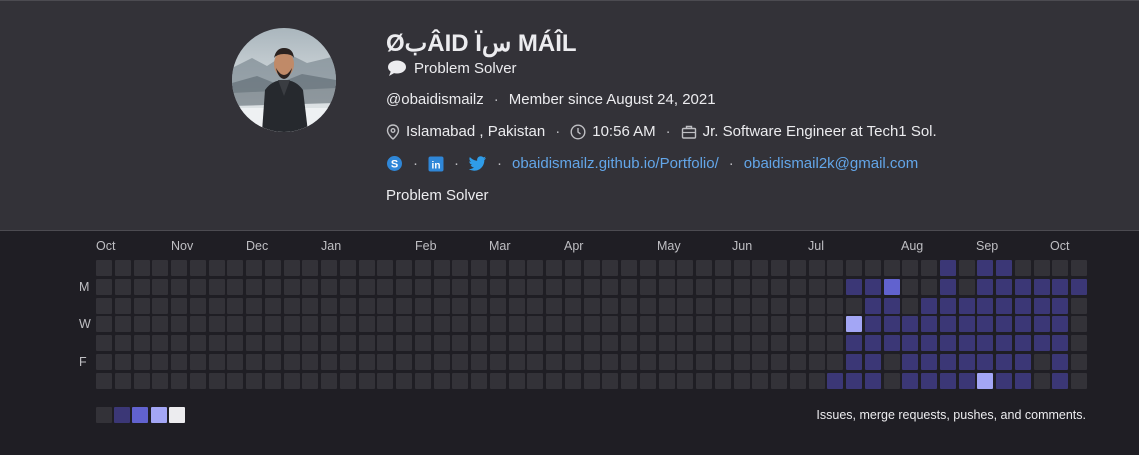  I want to click on avatar, so click(284, 80).